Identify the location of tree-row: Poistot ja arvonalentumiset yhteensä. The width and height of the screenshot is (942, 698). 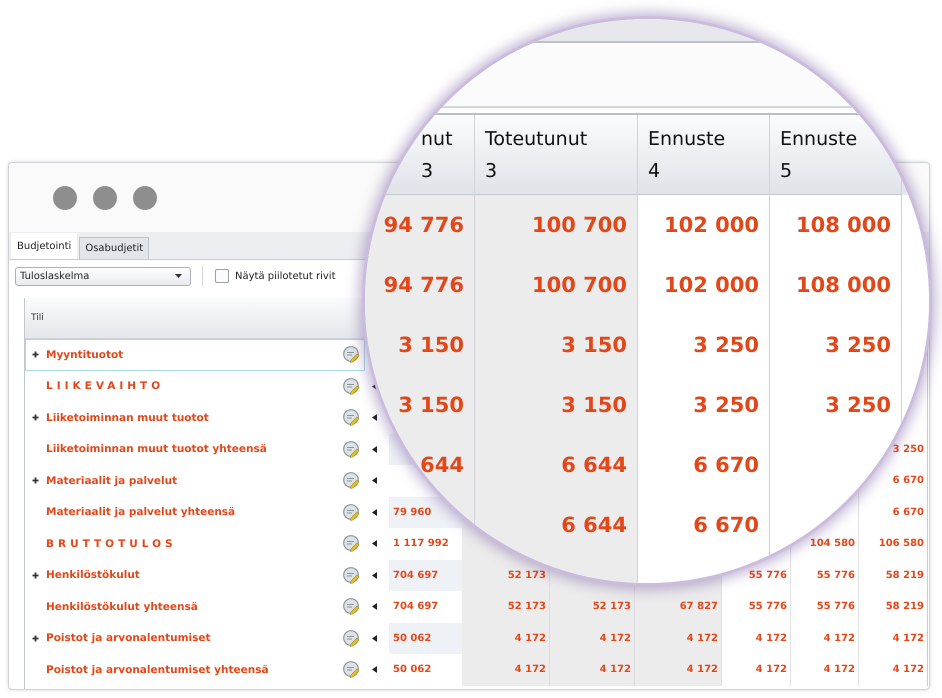
(195, 670).